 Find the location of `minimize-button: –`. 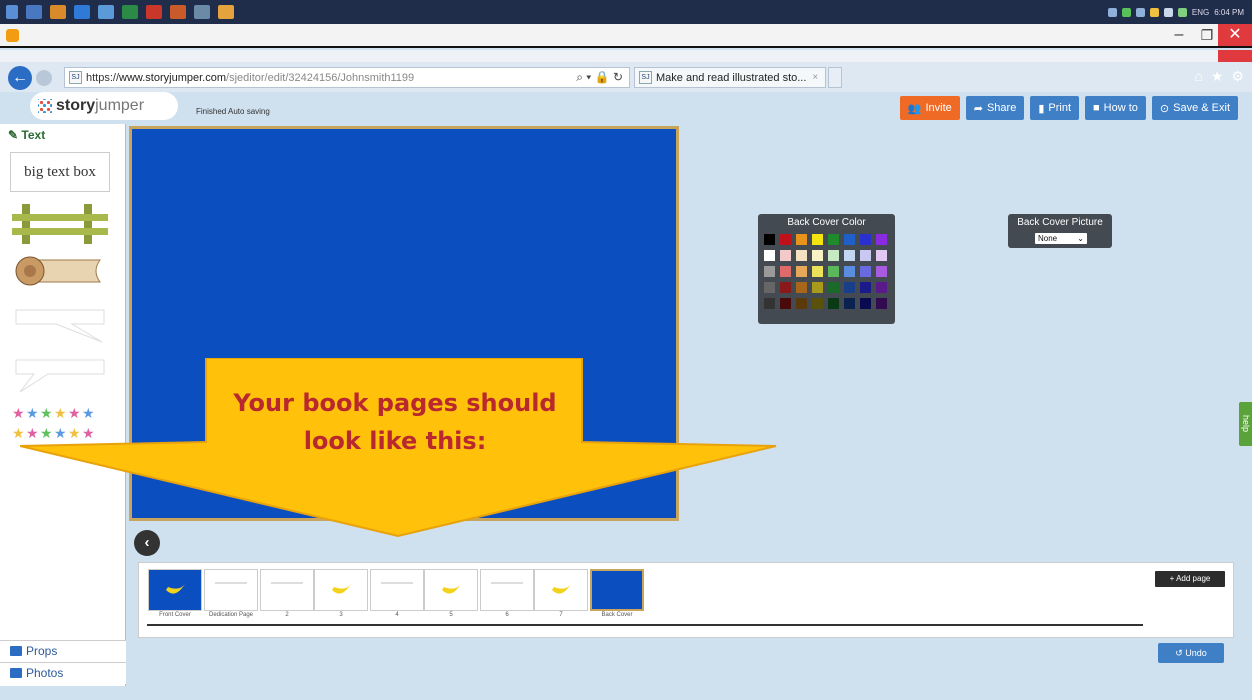

minimize-button: – is located at coordinates (1179, 35).